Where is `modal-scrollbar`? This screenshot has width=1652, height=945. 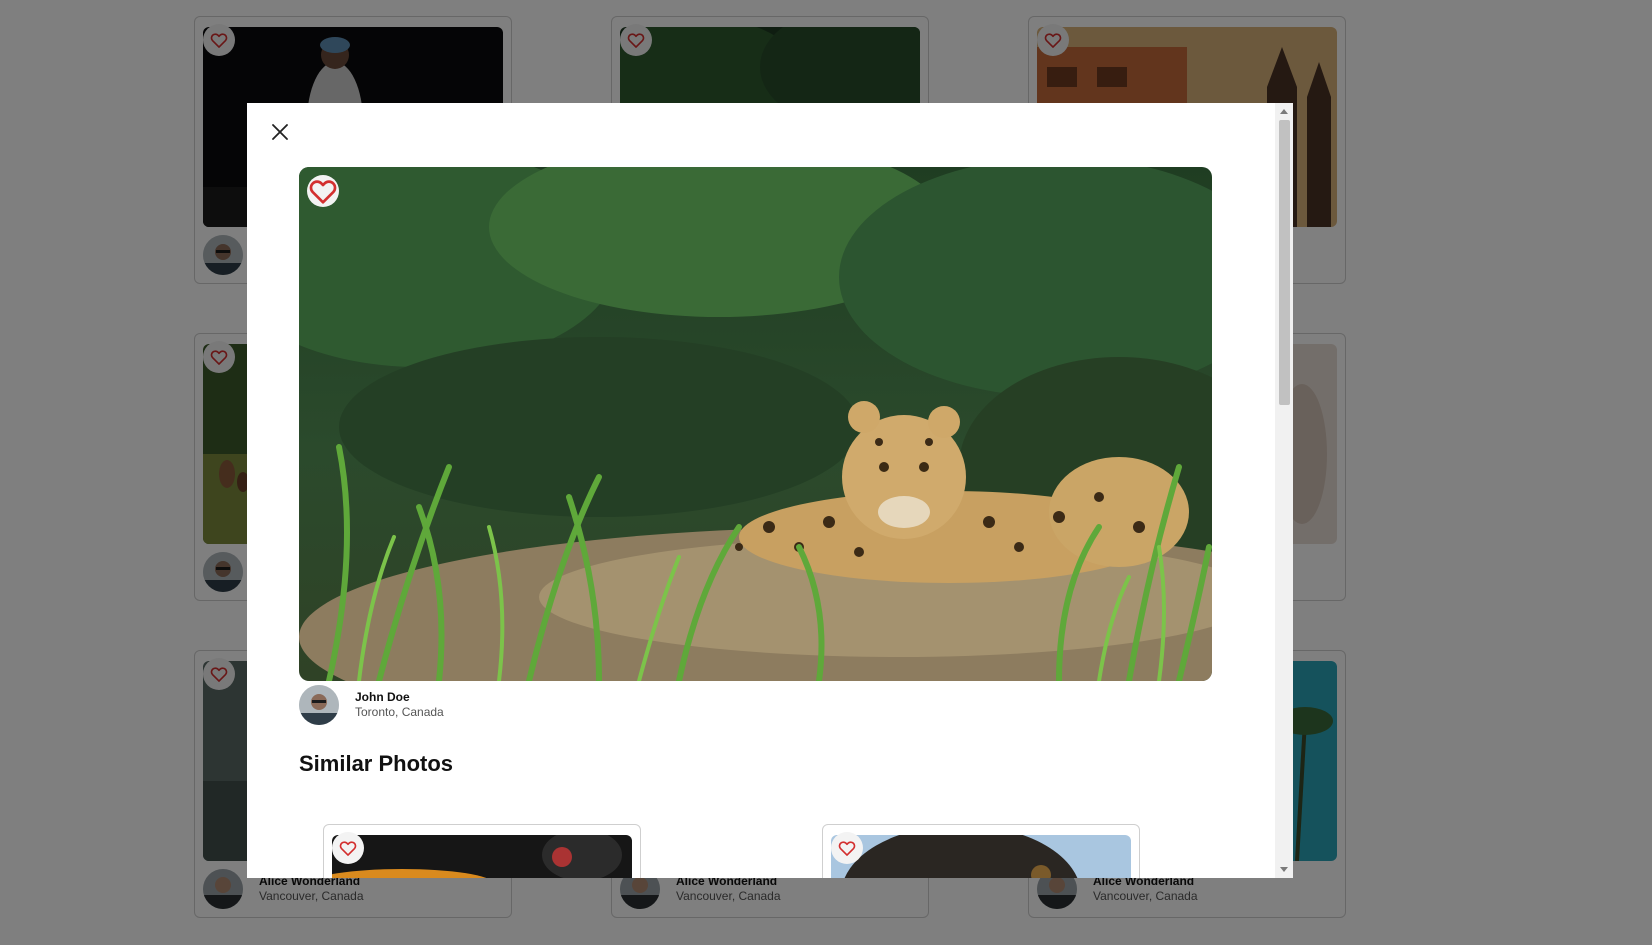
modal-scrollbar is located at coordinates (1284, 490).